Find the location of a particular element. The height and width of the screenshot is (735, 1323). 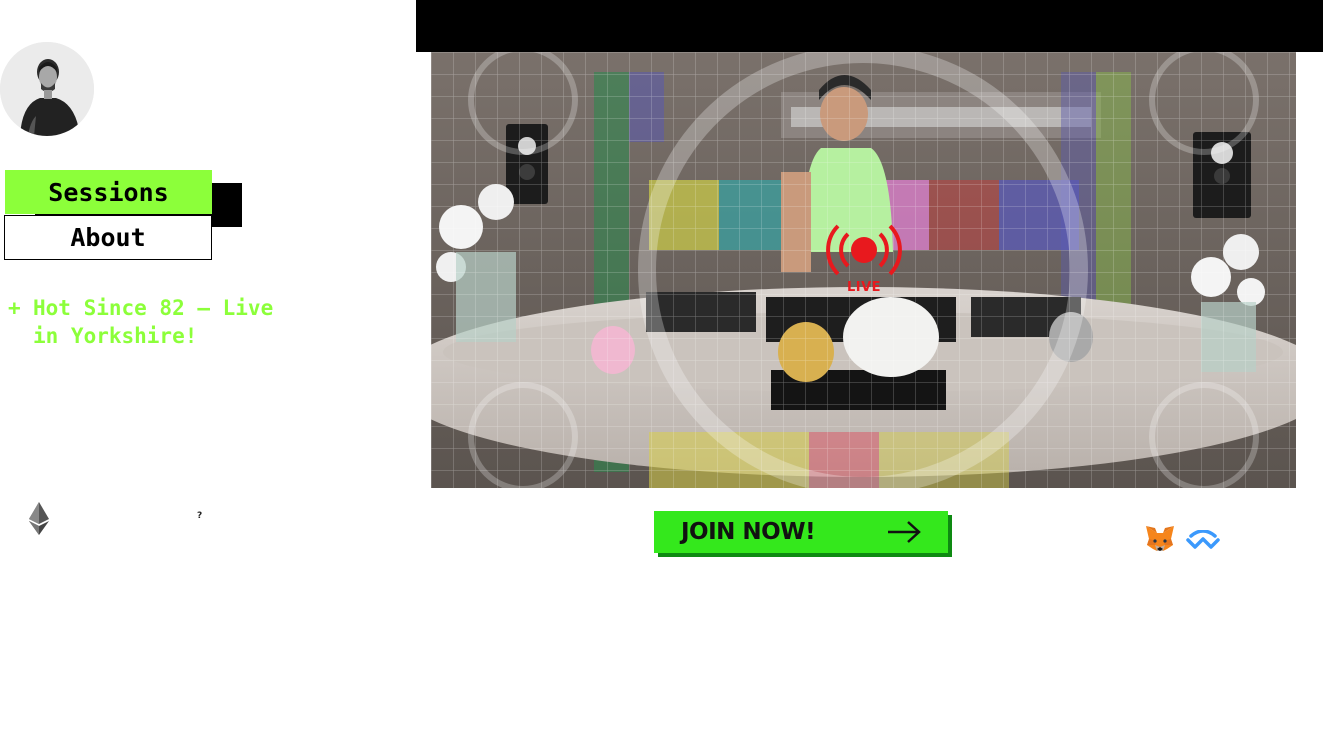

tab-about: About is located at coordinates (108, 237).